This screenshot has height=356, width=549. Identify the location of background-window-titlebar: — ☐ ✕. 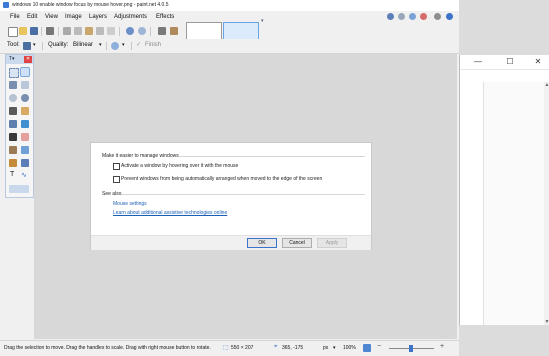
(504, 62).